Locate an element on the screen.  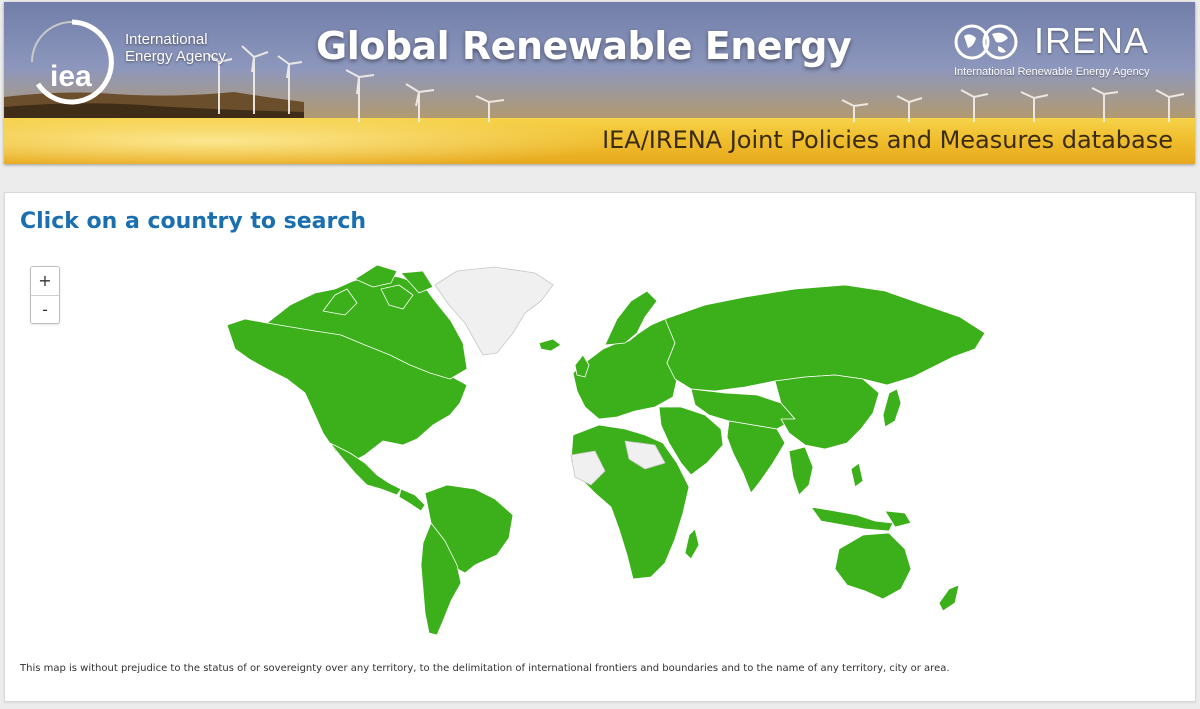
iea-logo-icon: iea is located at coordinates (72, 62).